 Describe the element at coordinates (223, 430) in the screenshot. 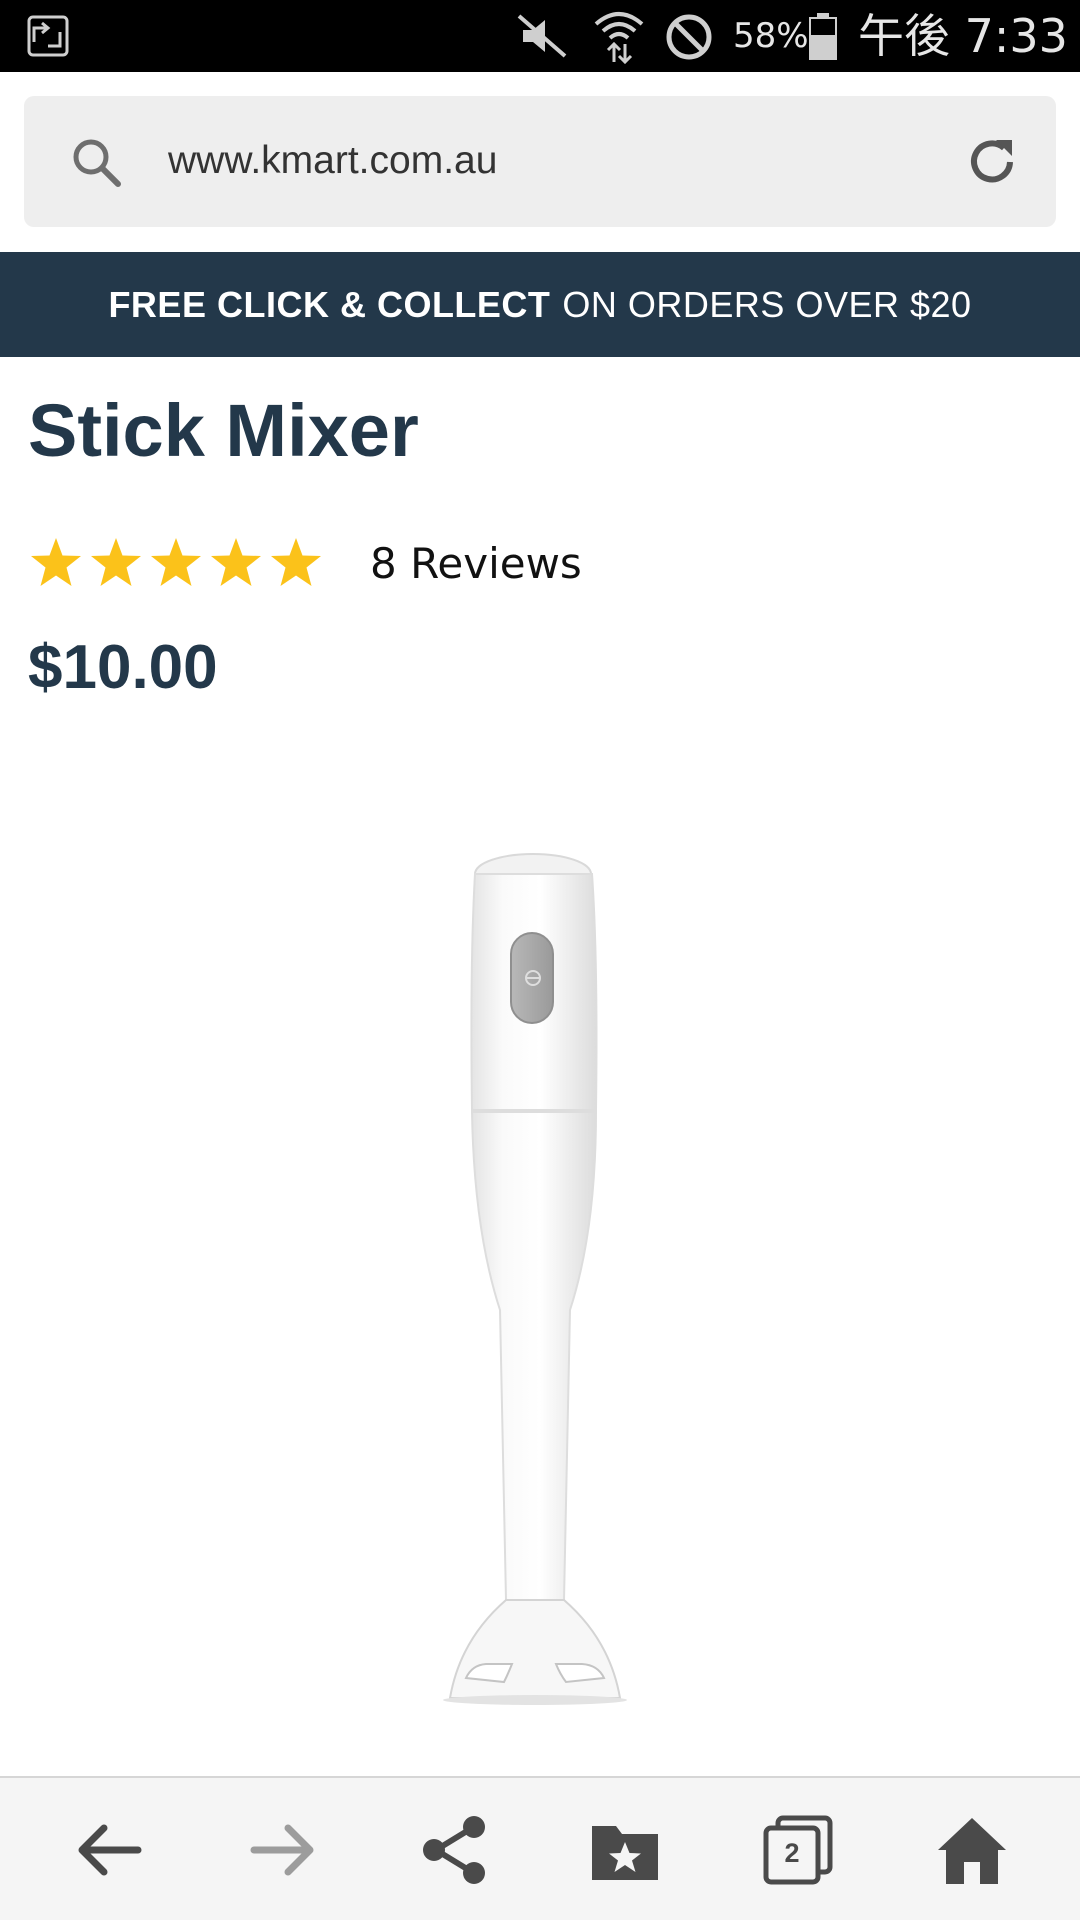

I see `product-title: Stick Mixer` at that location.